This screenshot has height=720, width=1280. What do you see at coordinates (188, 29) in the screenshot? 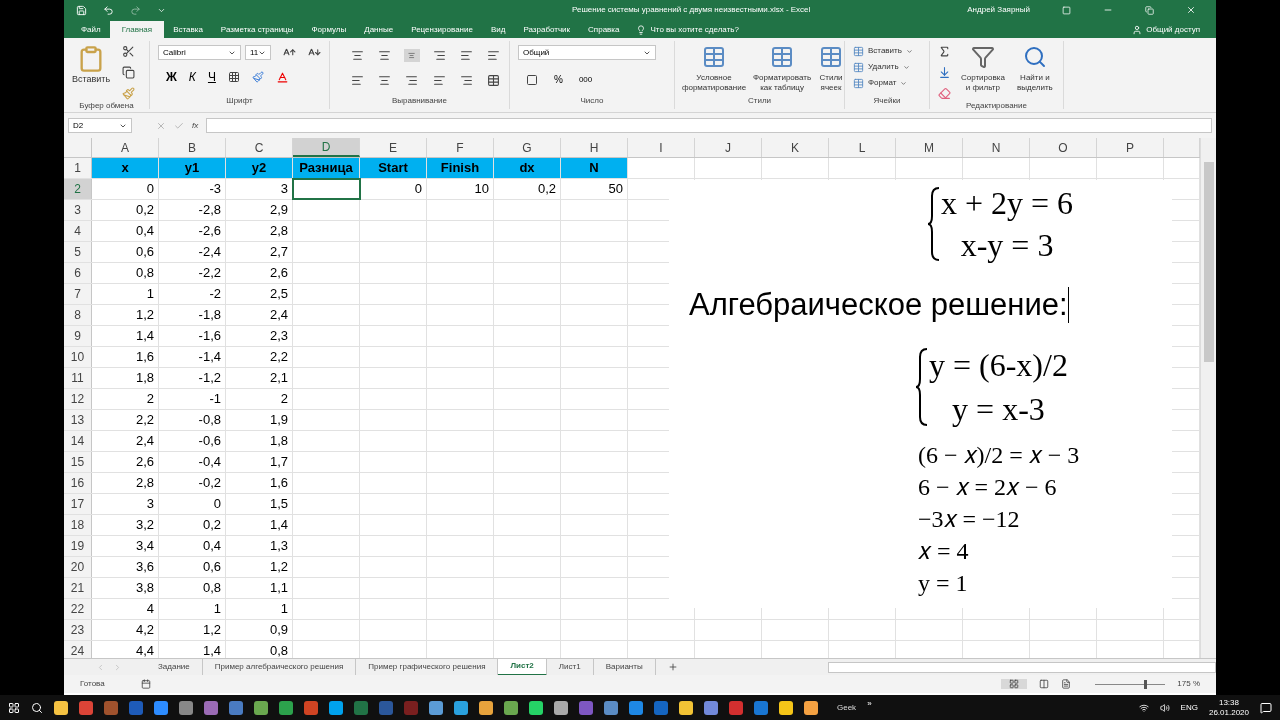
I see `ribbon-tab: Вставка` at bounding box center [188, 29].